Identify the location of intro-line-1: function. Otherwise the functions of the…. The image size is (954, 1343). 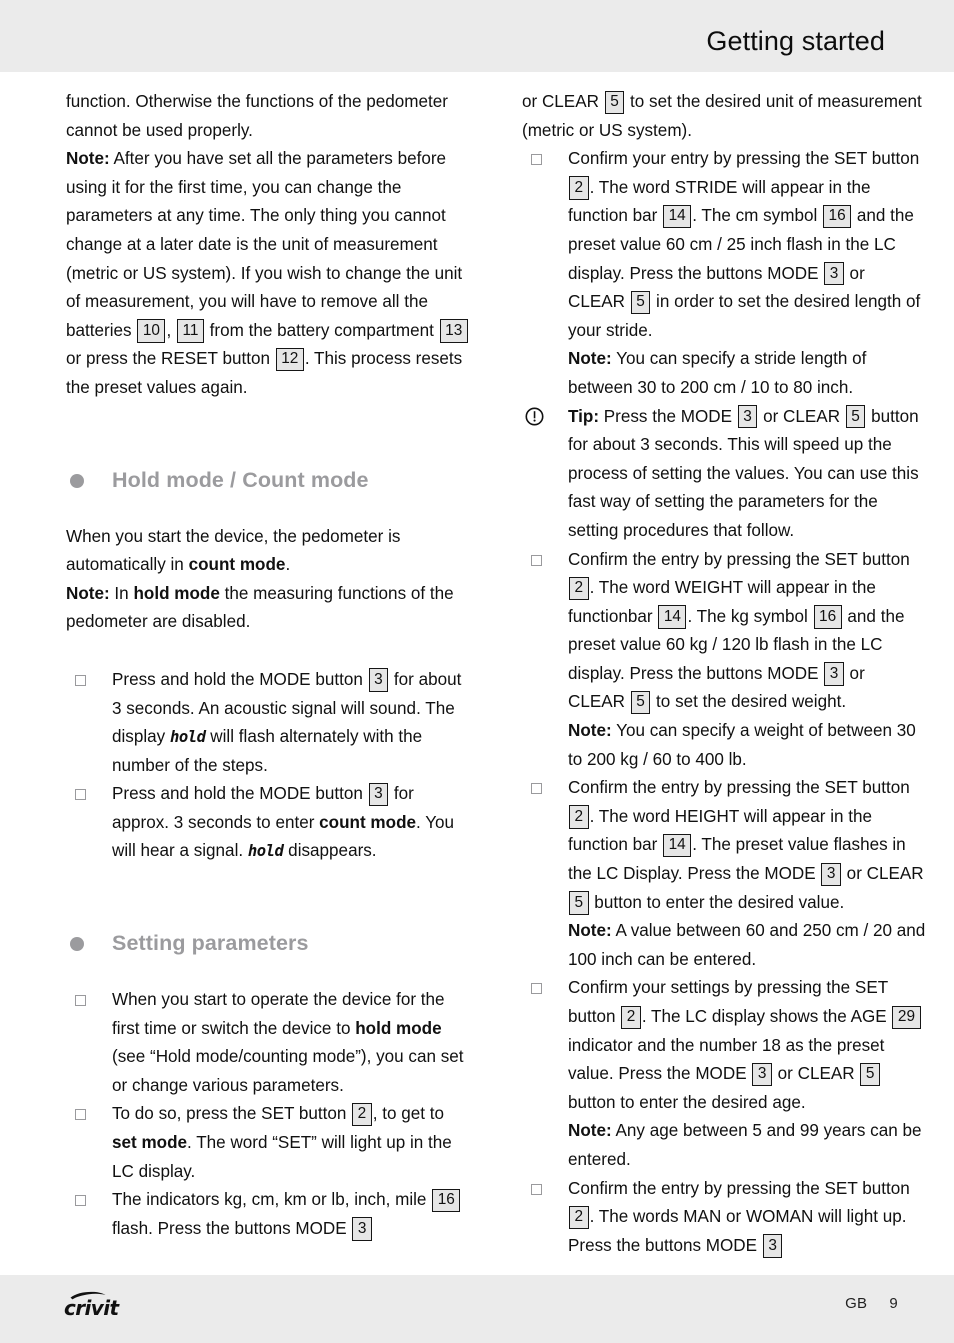
(257, 116).